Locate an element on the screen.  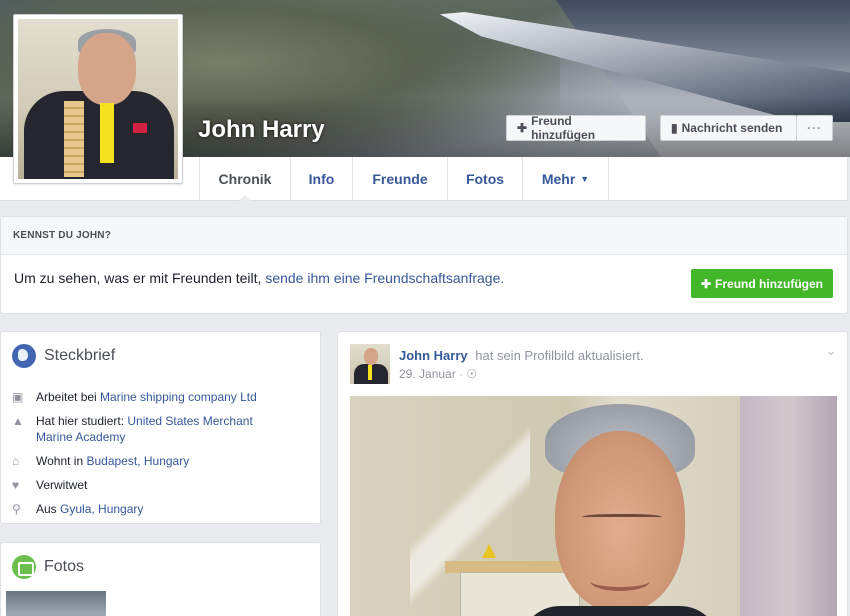
tab-divider is located at coordinates (608, 178).